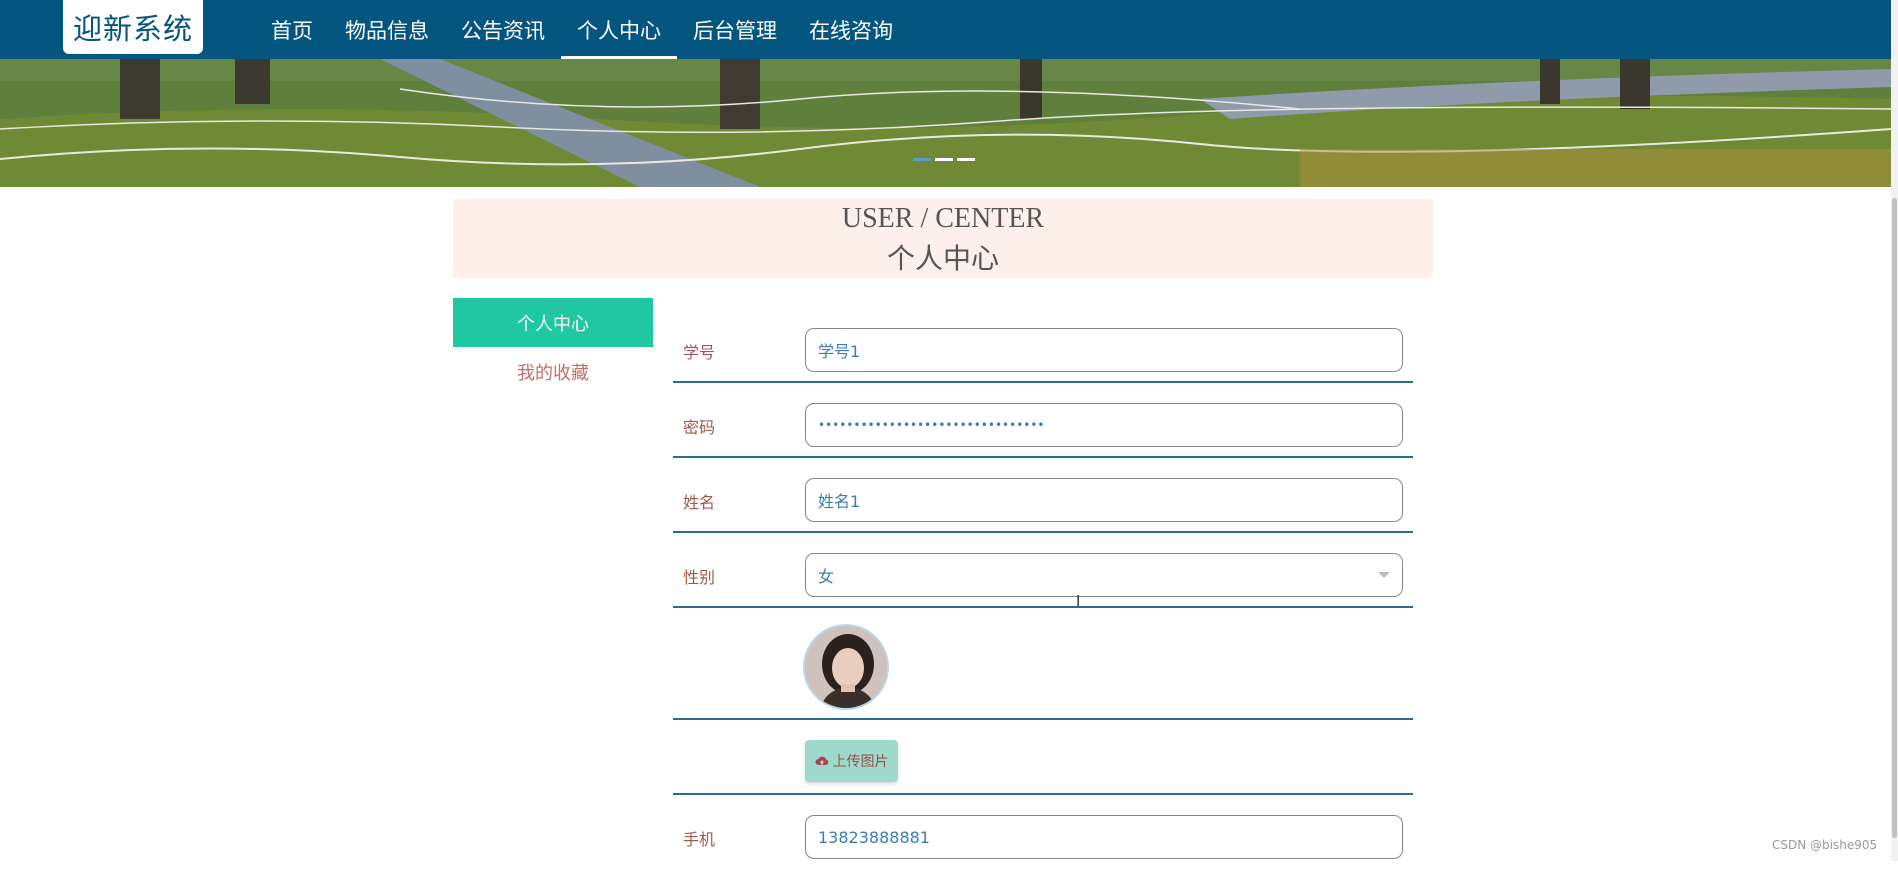  Describe the element at coordinates (1825, 845) in the screenshot. I see `watermark: CSDN @bishe905` at that location.